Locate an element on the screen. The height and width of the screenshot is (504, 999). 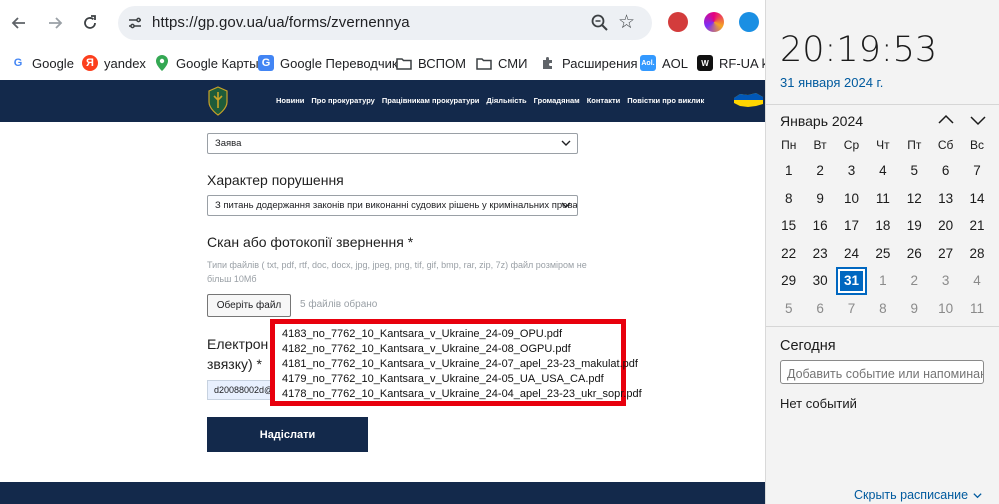
nav-about: Про прокуратуру is located at coordinates (343, 100).